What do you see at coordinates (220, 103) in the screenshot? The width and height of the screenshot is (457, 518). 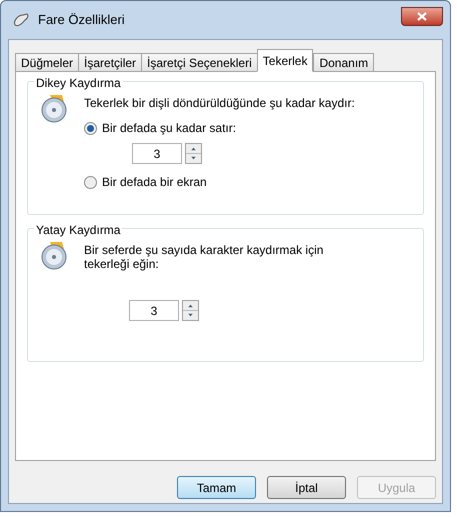 I see `description: Tekerlek bir dişli döndürüldüğünde şu kadar kaydır:` at bounding box center [220, 103].